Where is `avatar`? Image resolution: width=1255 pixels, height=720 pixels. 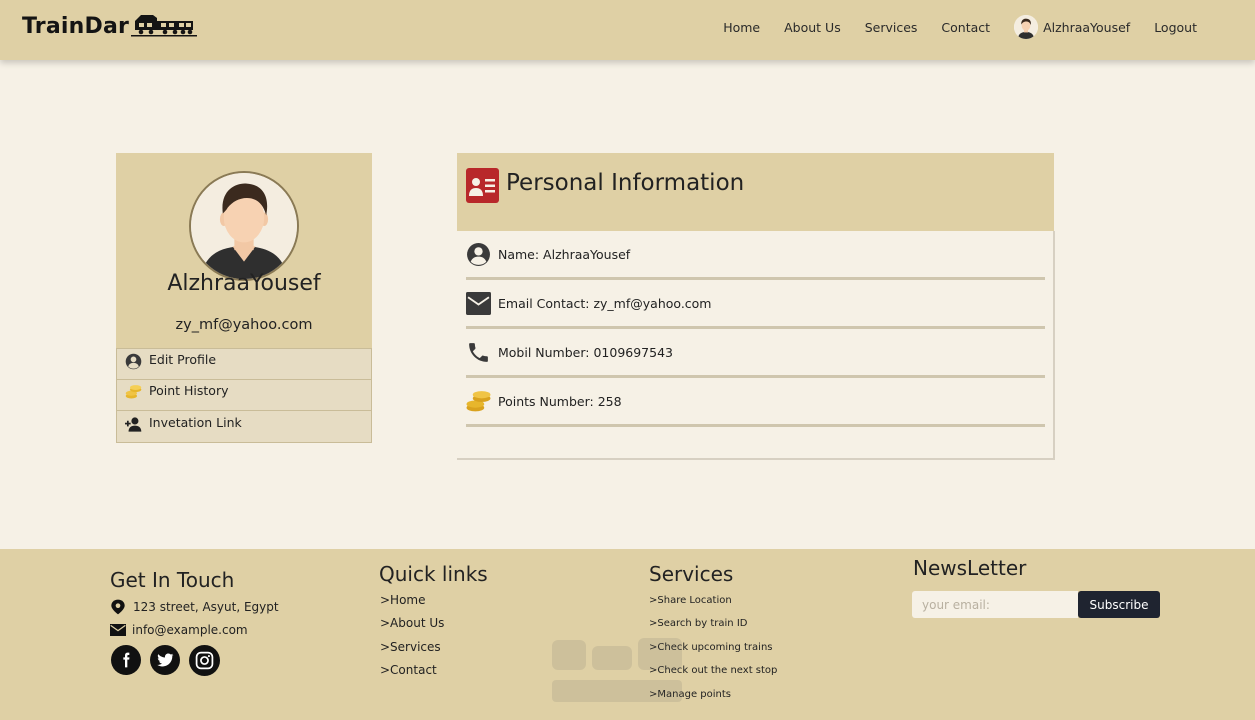
avatar is located at coordinates (1026, 27).